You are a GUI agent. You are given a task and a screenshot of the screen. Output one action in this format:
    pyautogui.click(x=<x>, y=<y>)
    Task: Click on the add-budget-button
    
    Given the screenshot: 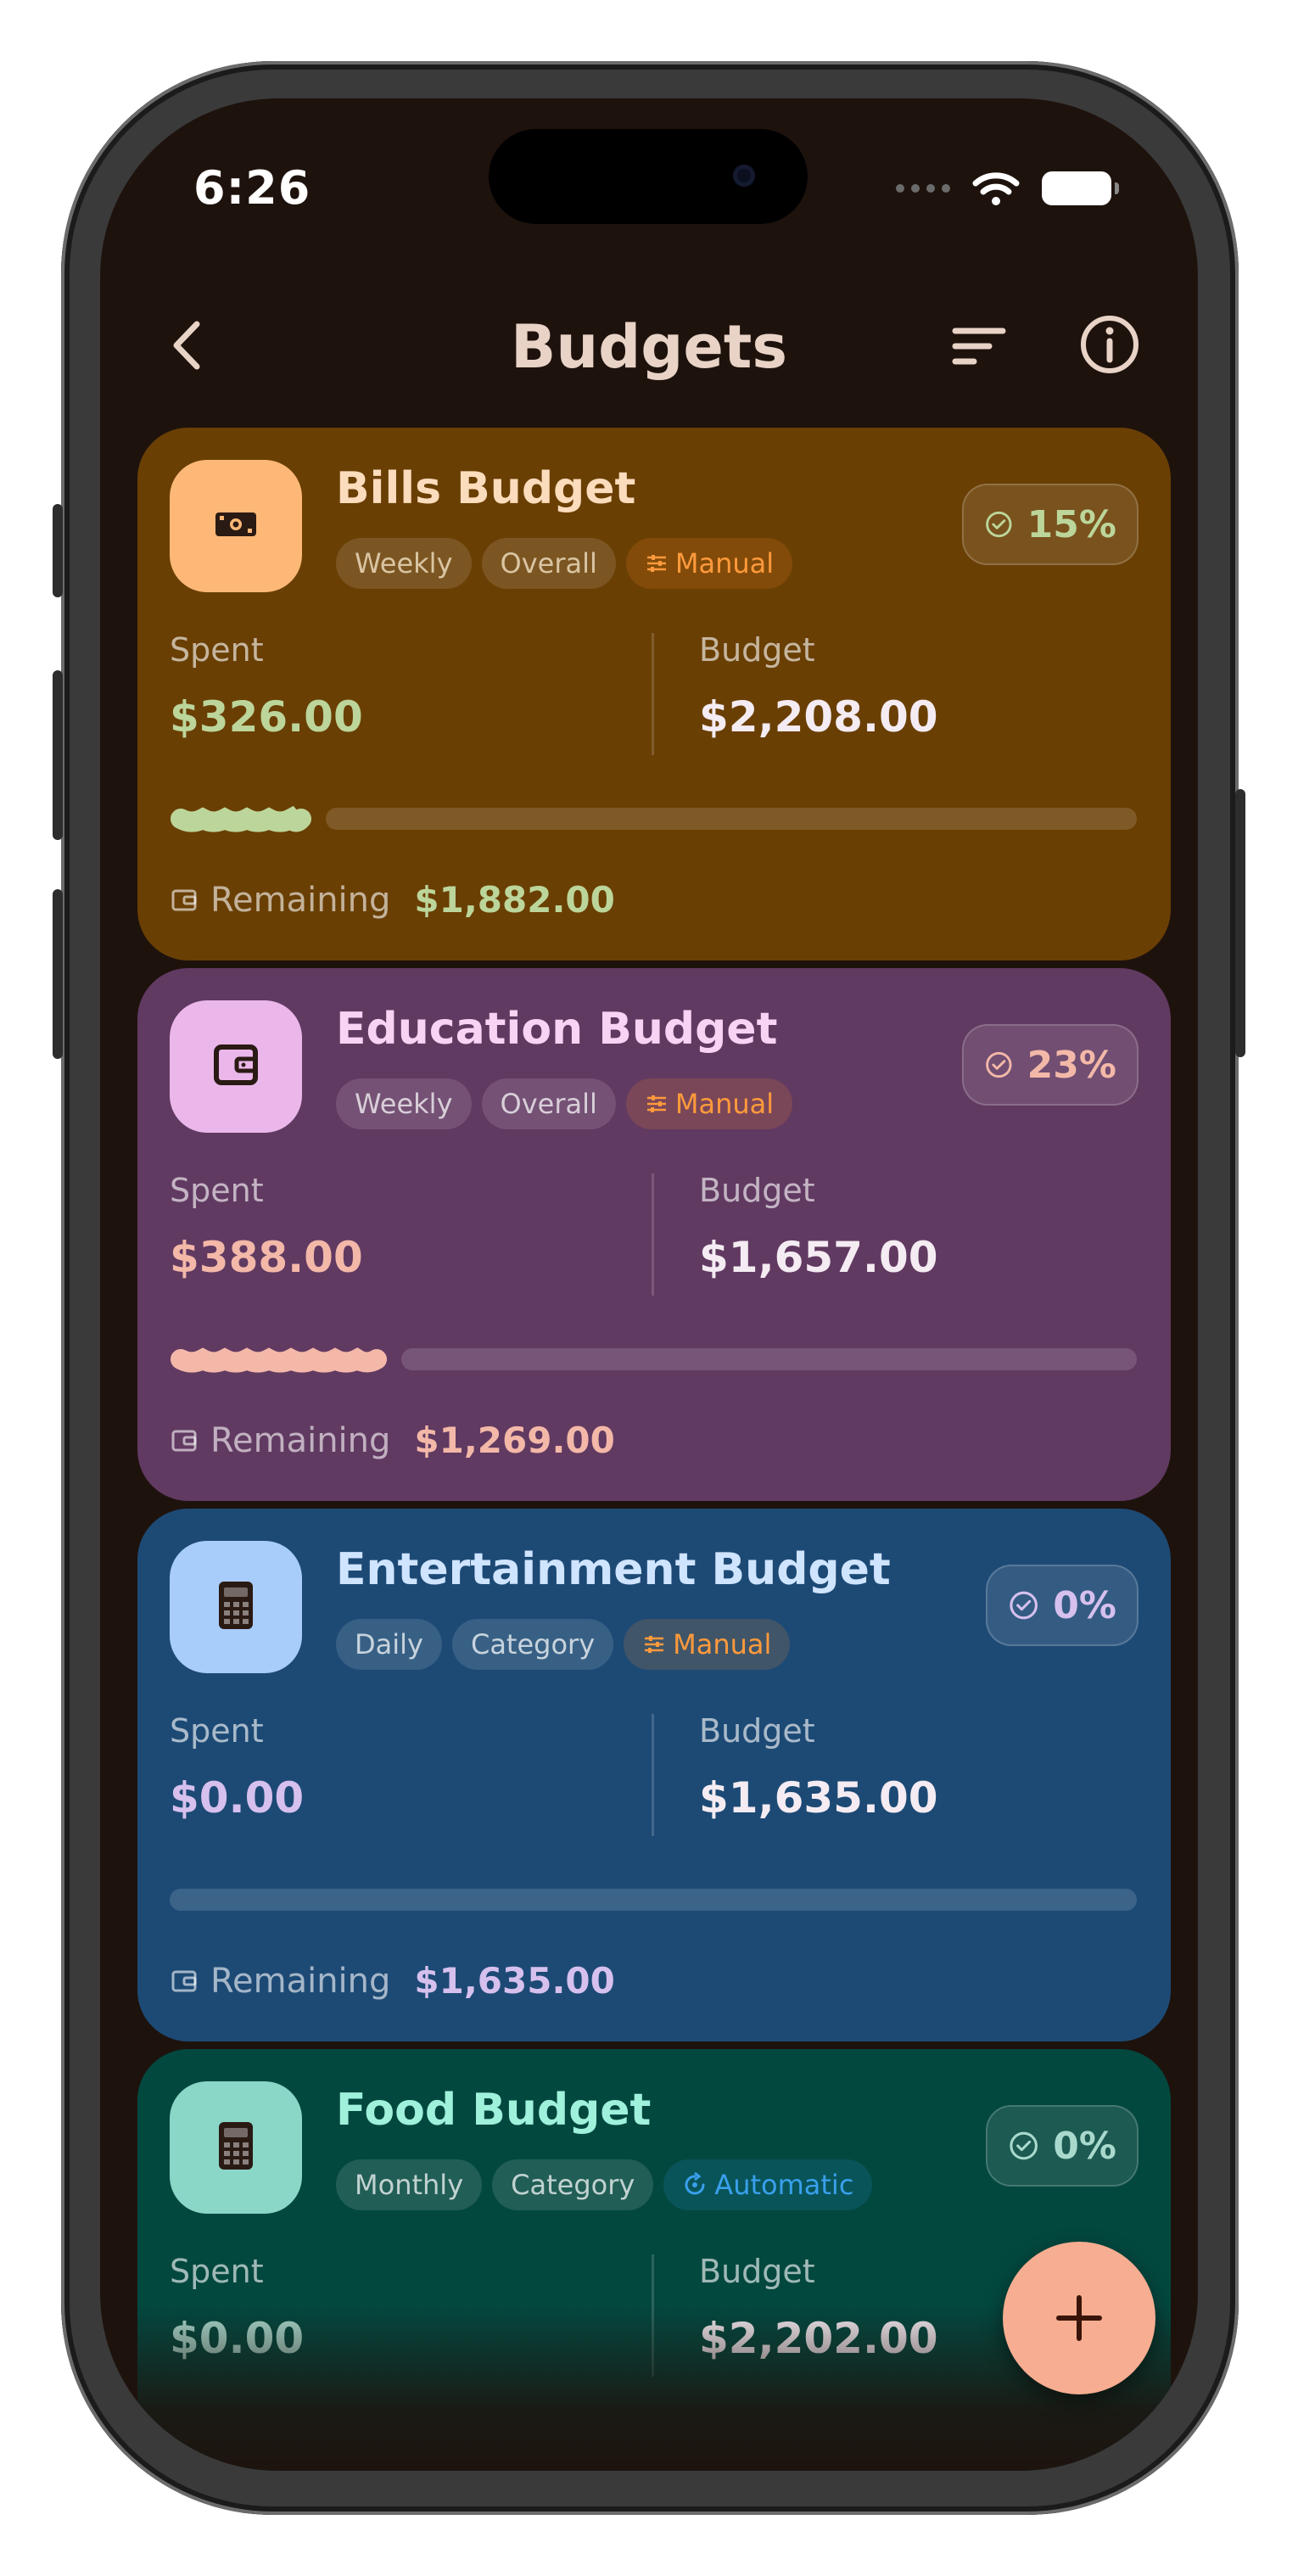 What is the action you would take?
    pyautogui.click(x=1079, y=2318)
    